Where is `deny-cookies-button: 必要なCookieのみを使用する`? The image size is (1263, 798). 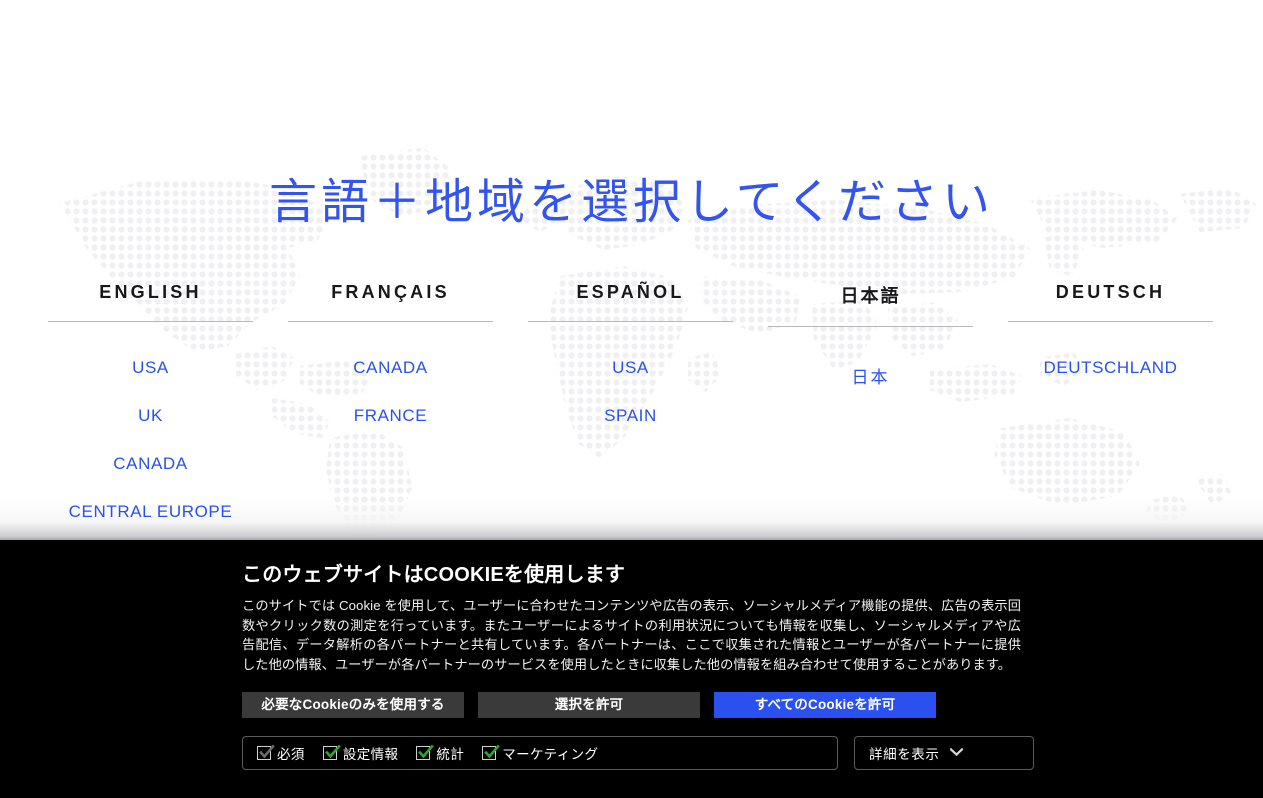
deny-cookies-button: 必要なCookieのみを使用する is located at coordinates (353, 705).